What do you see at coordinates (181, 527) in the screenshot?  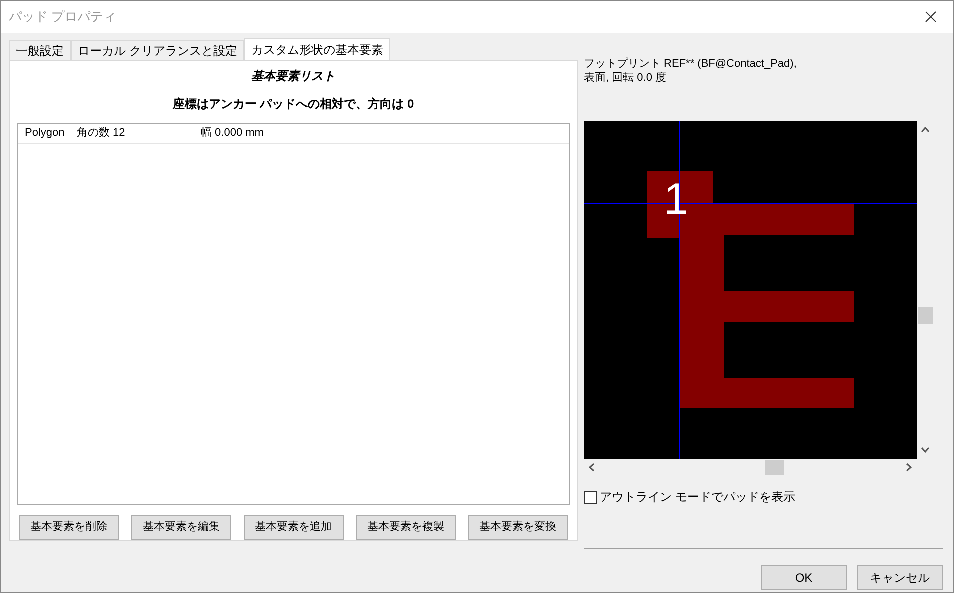 I see `primitive-button: 基本要素を編集` at bounding box center [181, 527].